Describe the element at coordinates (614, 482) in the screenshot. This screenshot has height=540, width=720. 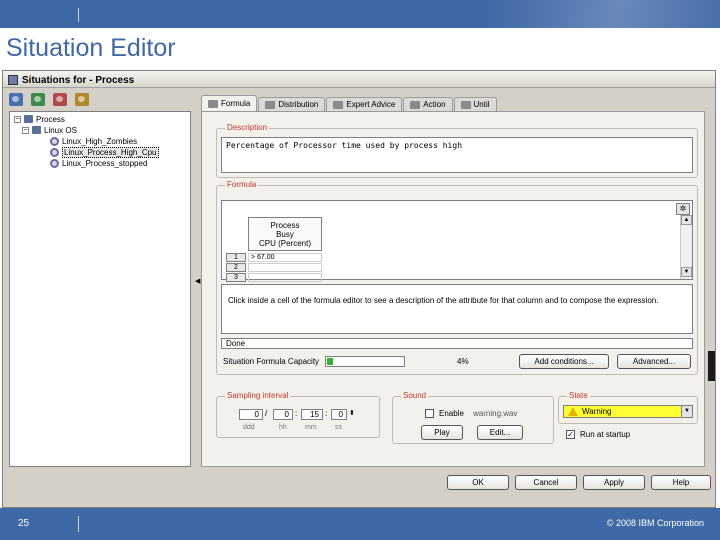
I see `apply-button: Apply` at that location.